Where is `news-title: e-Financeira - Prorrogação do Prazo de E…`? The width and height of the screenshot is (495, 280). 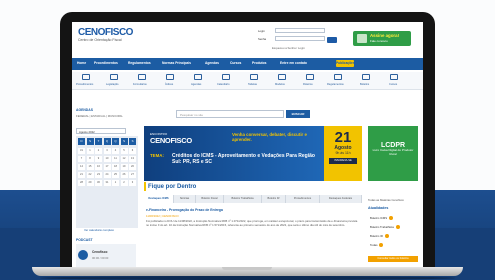
news-title: e-Financeira - Prorrogação do Prazo de E… is located at coordinates (184, 210).